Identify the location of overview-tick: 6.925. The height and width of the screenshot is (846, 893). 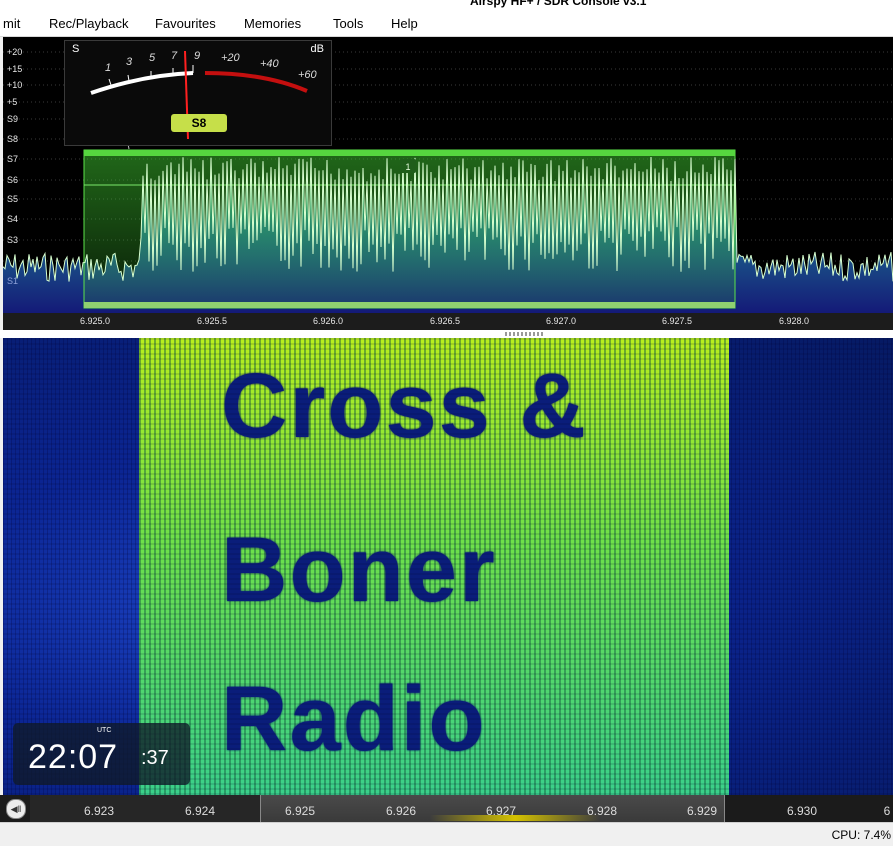
(300, 811).